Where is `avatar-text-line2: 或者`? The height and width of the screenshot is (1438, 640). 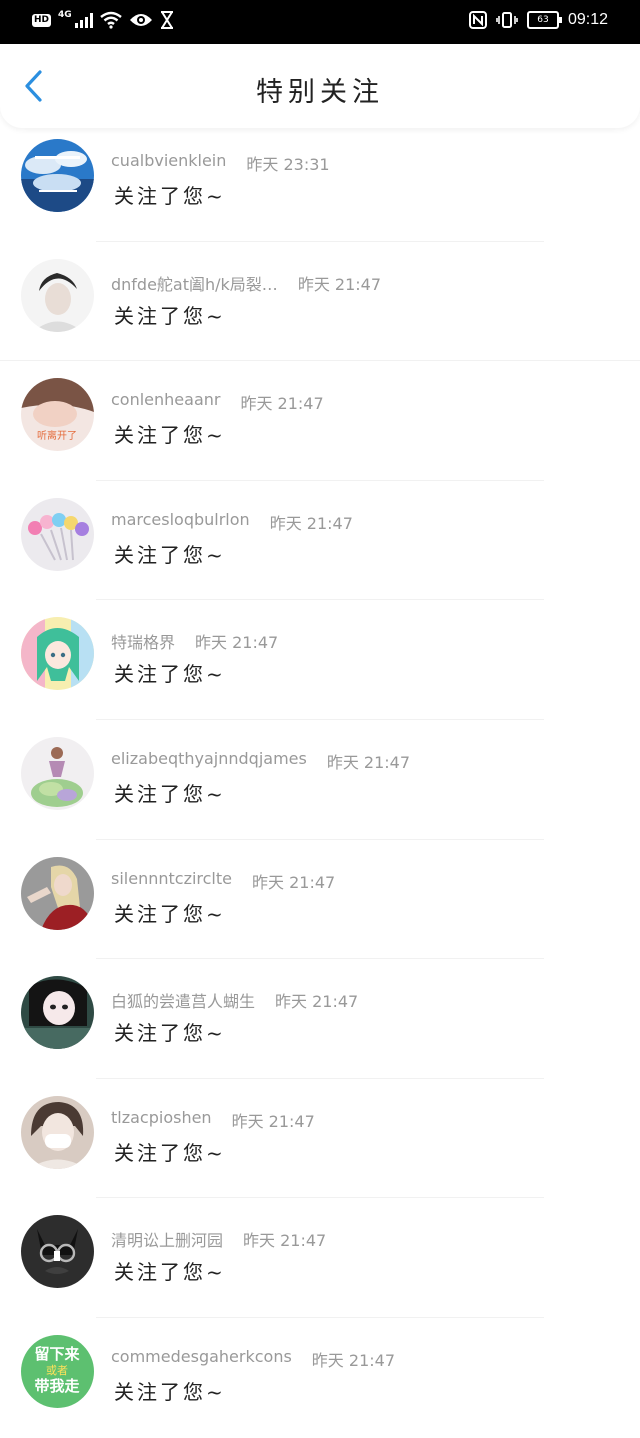
avatar-text-line2: 或者 is located at coordinates (57, 1370).